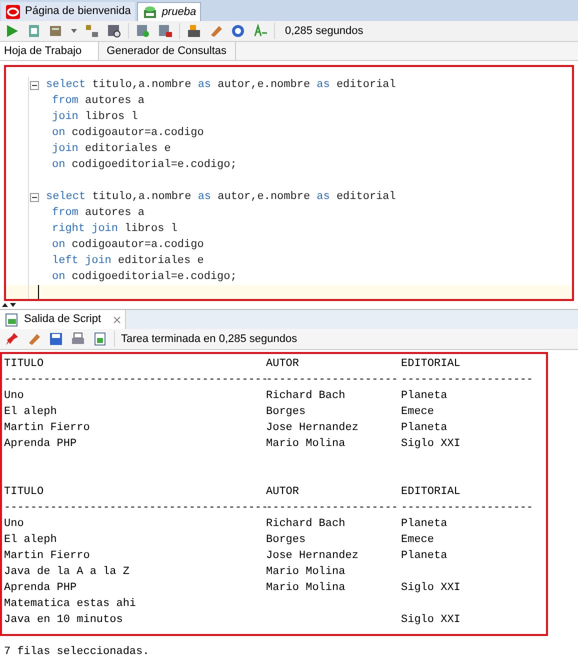 The width and height of the screenshot is (578, 672). I want to click on document-tab: Página de bienvenida, so click(68, 11).